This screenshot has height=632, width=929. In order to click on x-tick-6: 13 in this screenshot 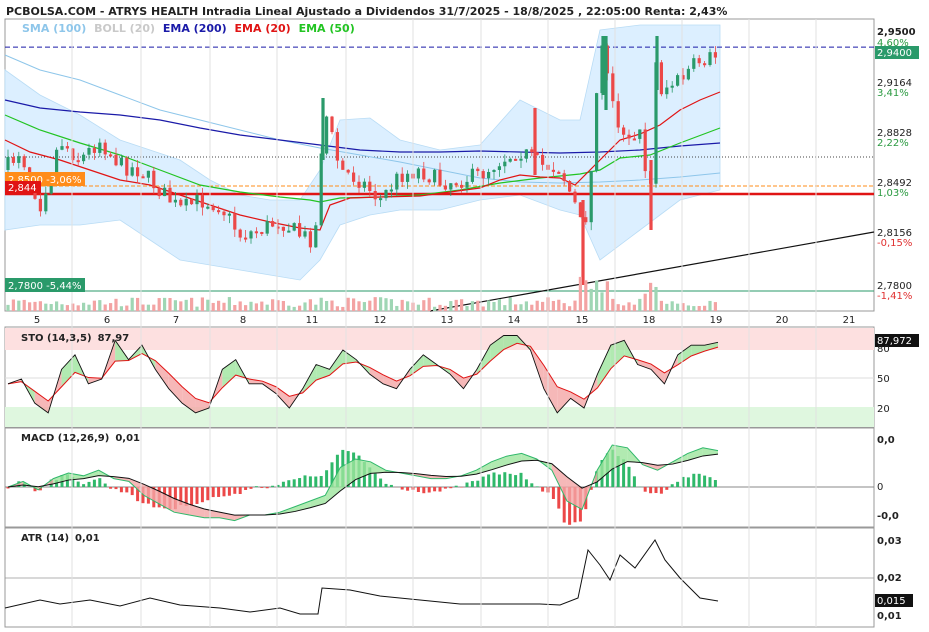, I will do `click(447, 320)`.